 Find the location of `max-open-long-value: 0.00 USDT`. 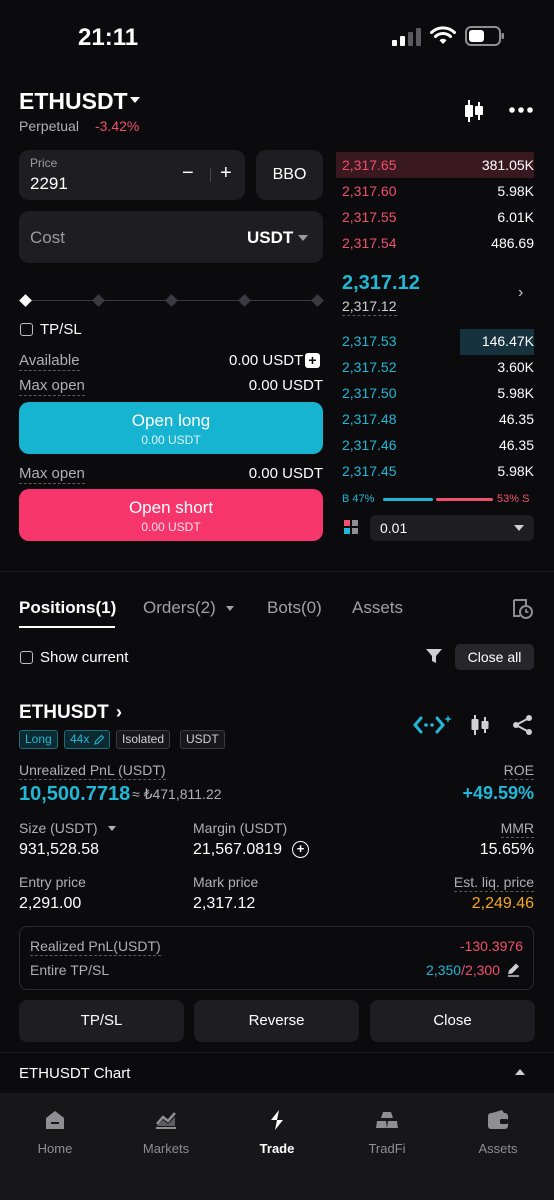

max-open-long-value: 0.00 USDT is located at coordinates (285, 385).